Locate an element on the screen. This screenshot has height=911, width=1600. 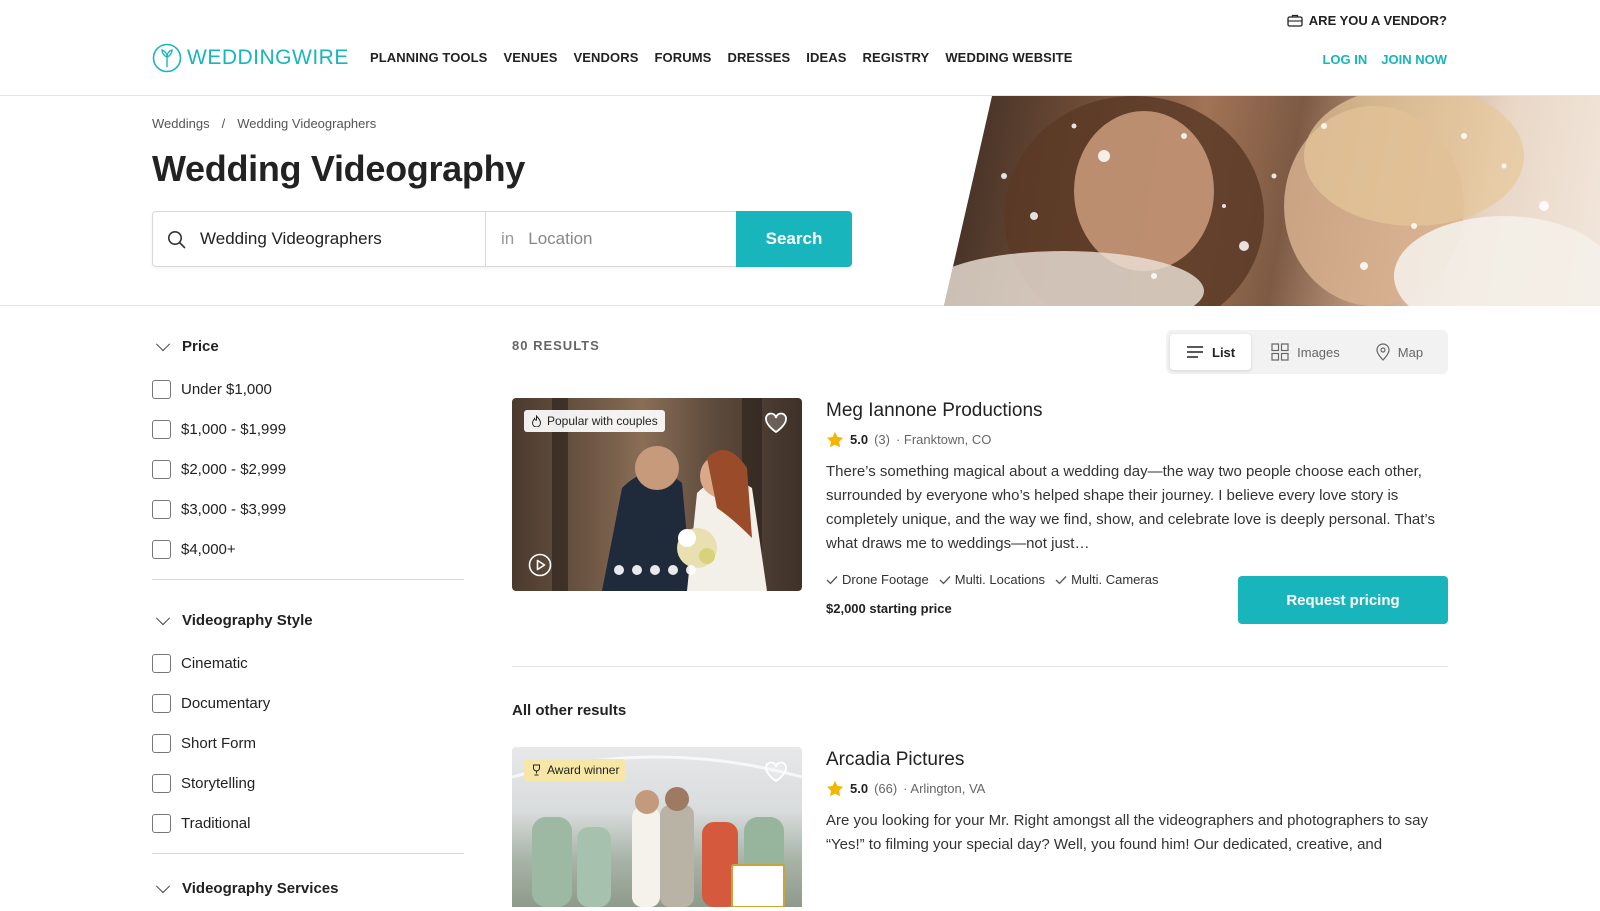
request-pricing-button: Request pricing is located at coordinates (1343, 600).